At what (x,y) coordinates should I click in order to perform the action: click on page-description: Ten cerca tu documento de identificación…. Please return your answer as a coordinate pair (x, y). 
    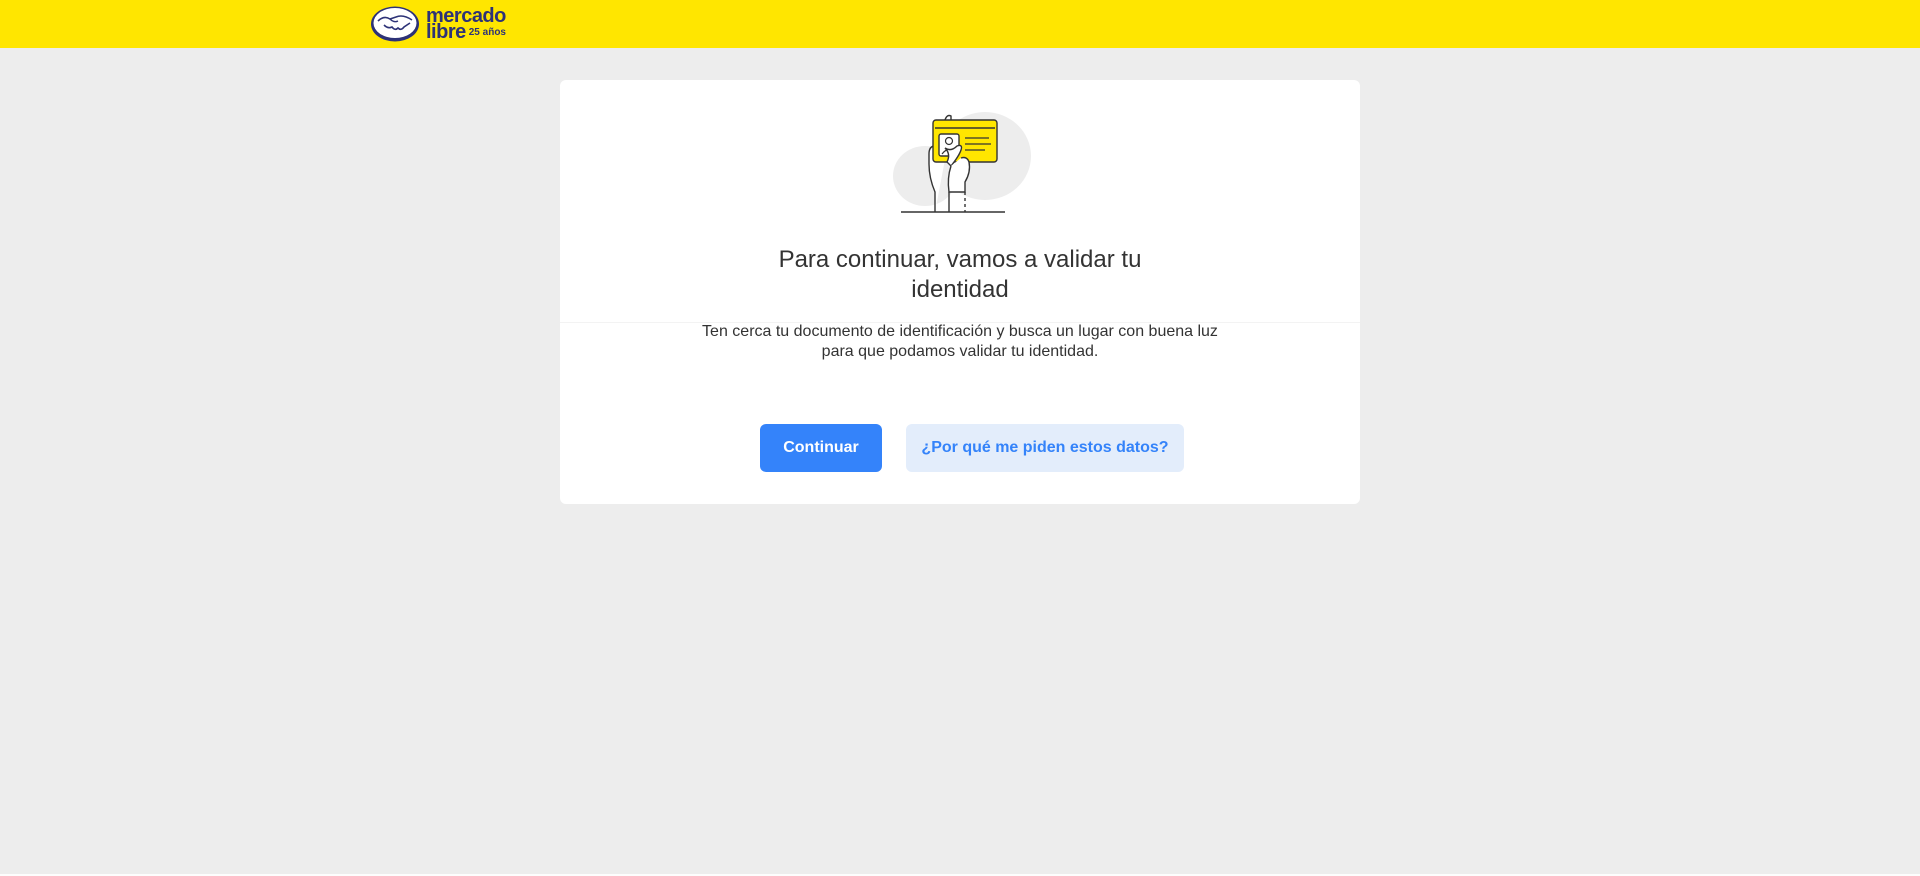
    Looking at the image, I should click on (960, 341).